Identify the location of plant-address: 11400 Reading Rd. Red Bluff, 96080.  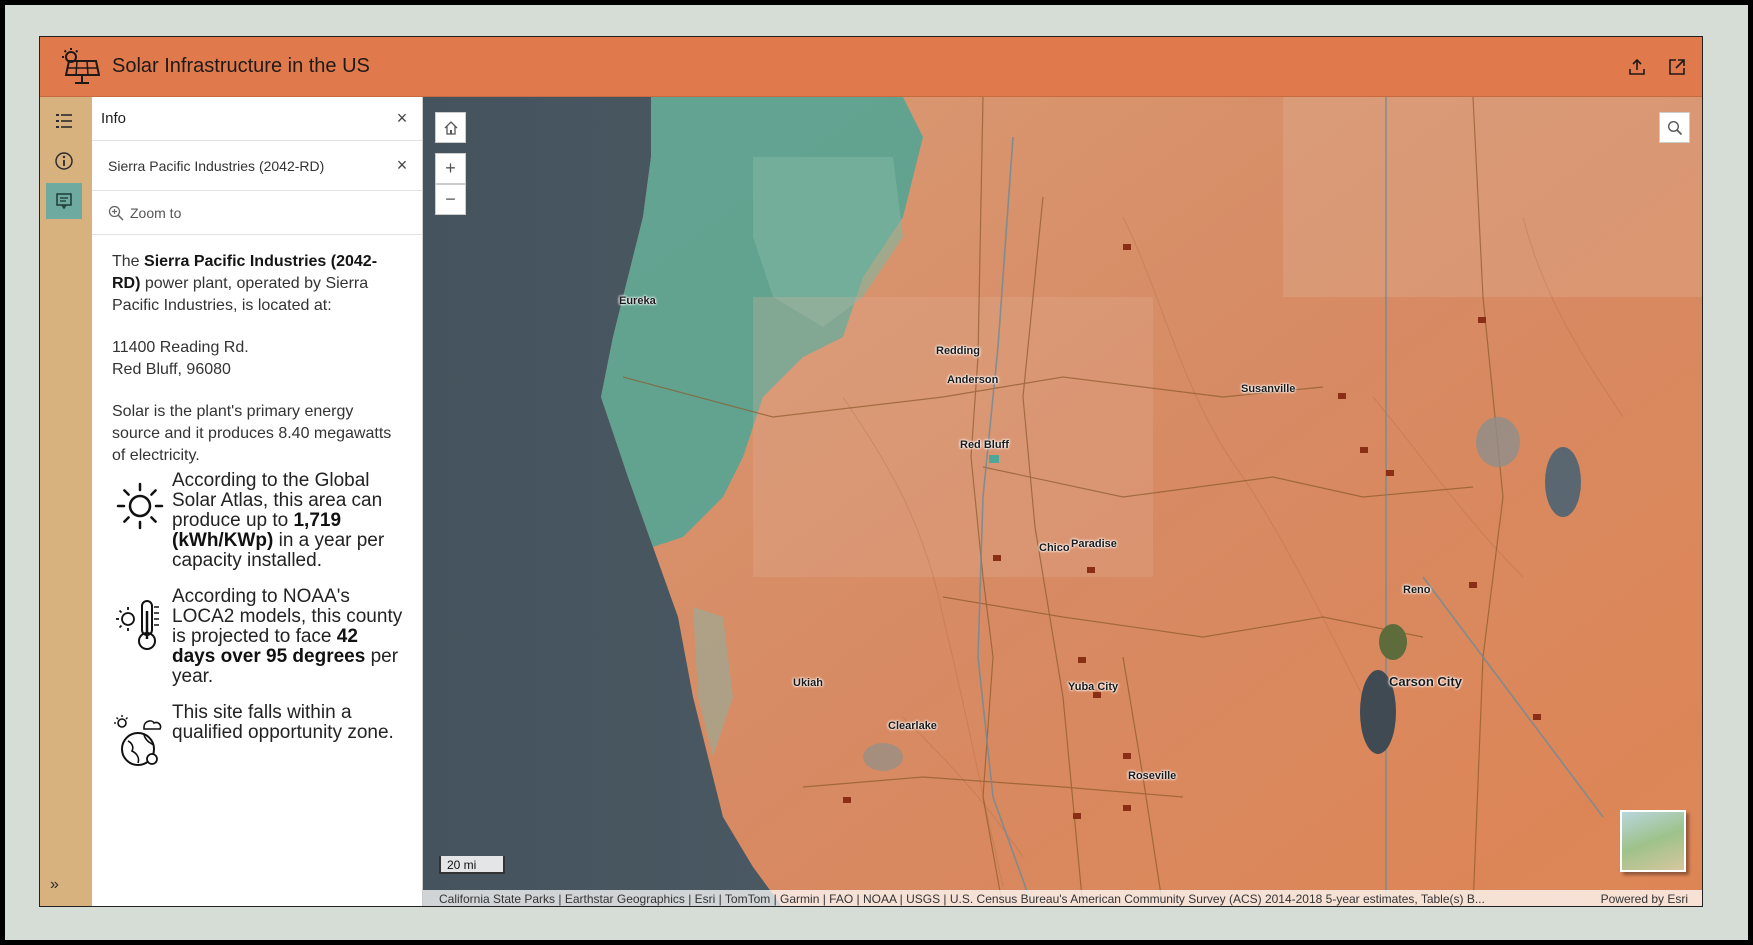
(258, 359).